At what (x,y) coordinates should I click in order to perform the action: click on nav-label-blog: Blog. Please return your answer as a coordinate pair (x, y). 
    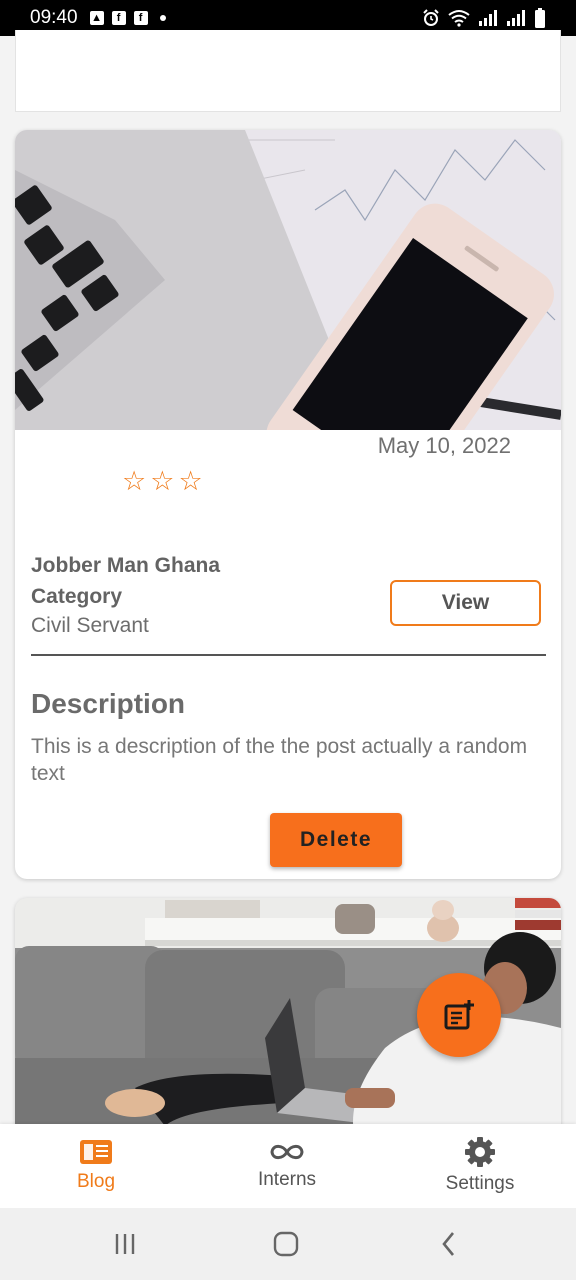
    Looking at the image, I should click on (96, 1181).